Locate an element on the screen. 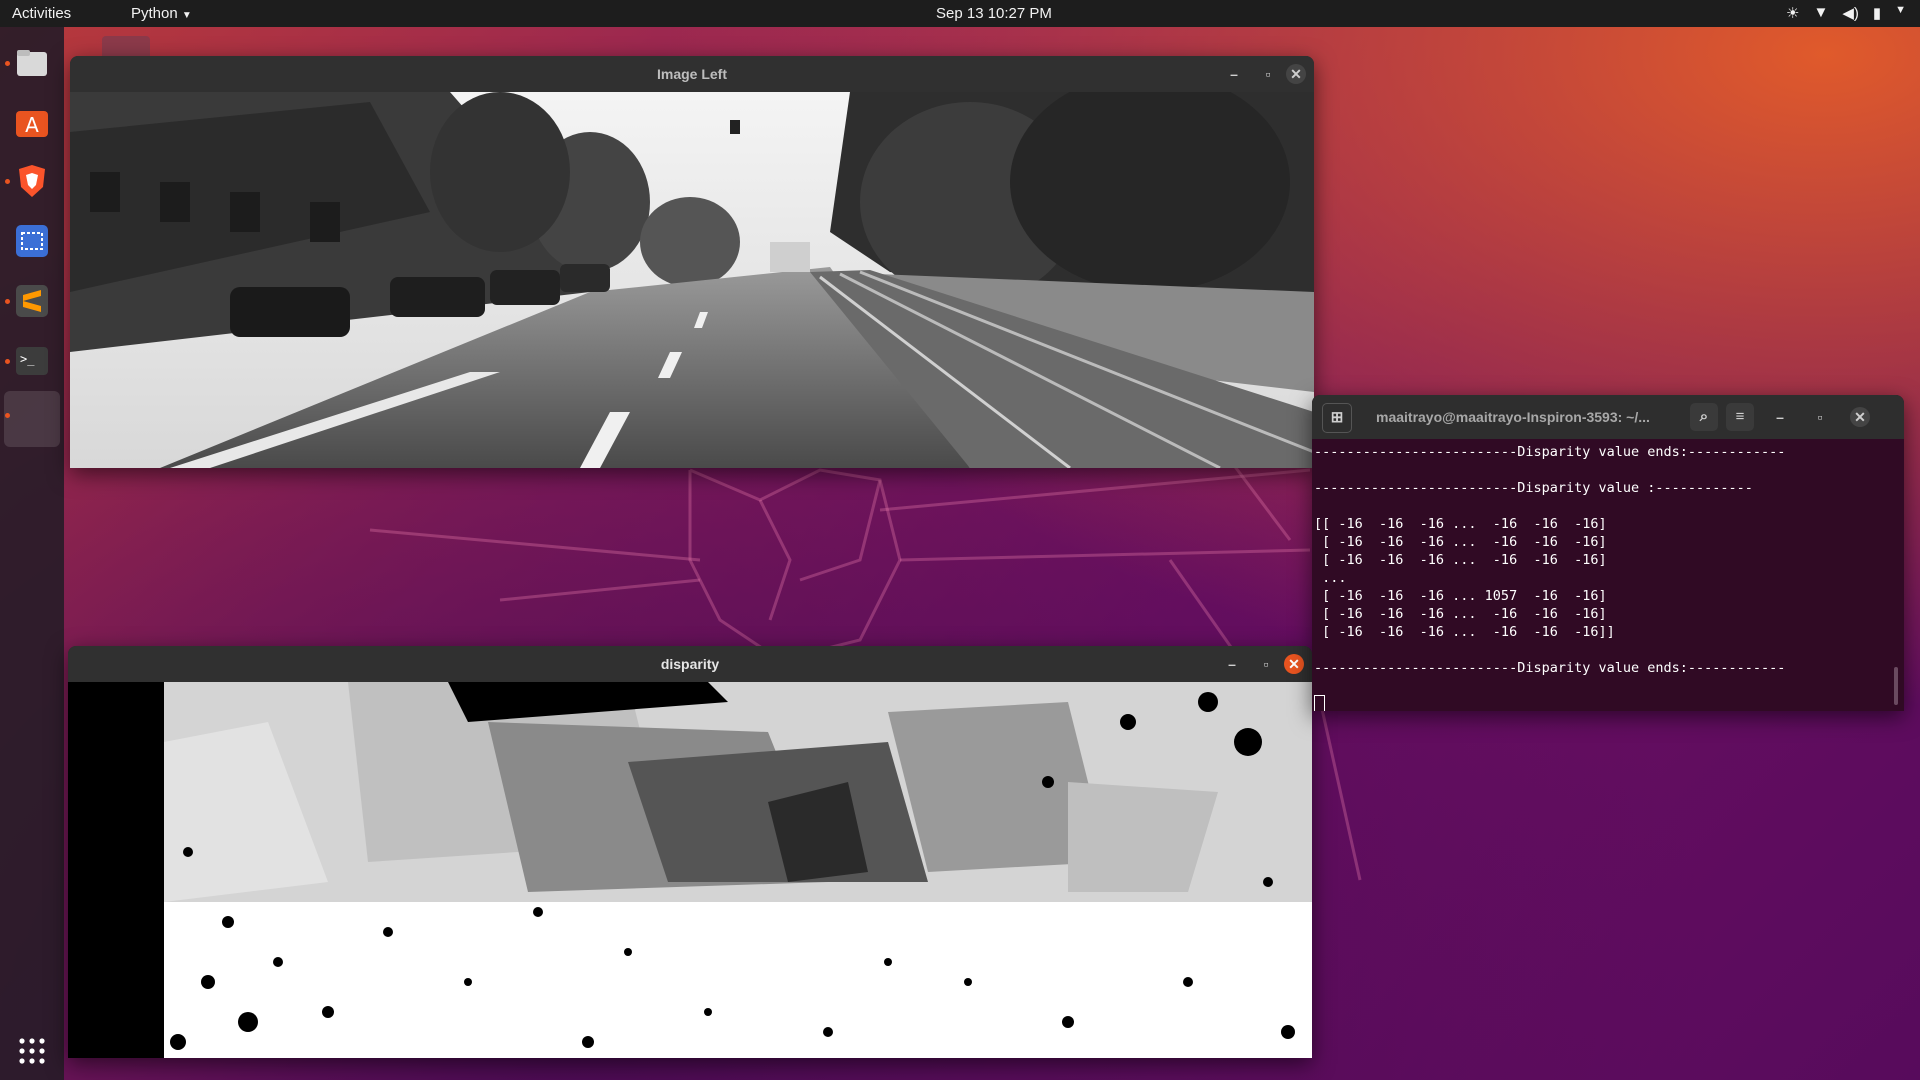  title-bar: disparity – ▫ ✕ is located at coordinates (690, 664).